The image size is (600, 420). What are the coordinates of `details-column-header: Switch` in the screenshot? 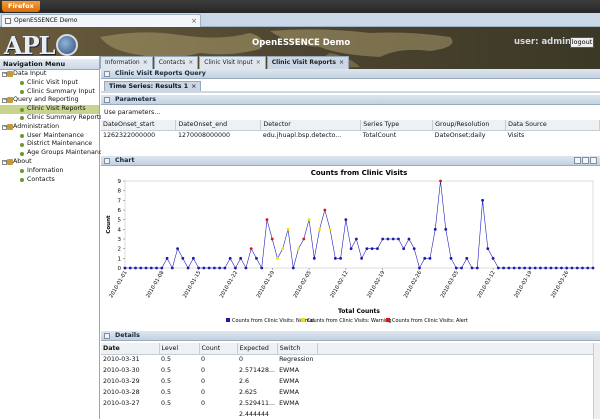 It's located at (297, 349).